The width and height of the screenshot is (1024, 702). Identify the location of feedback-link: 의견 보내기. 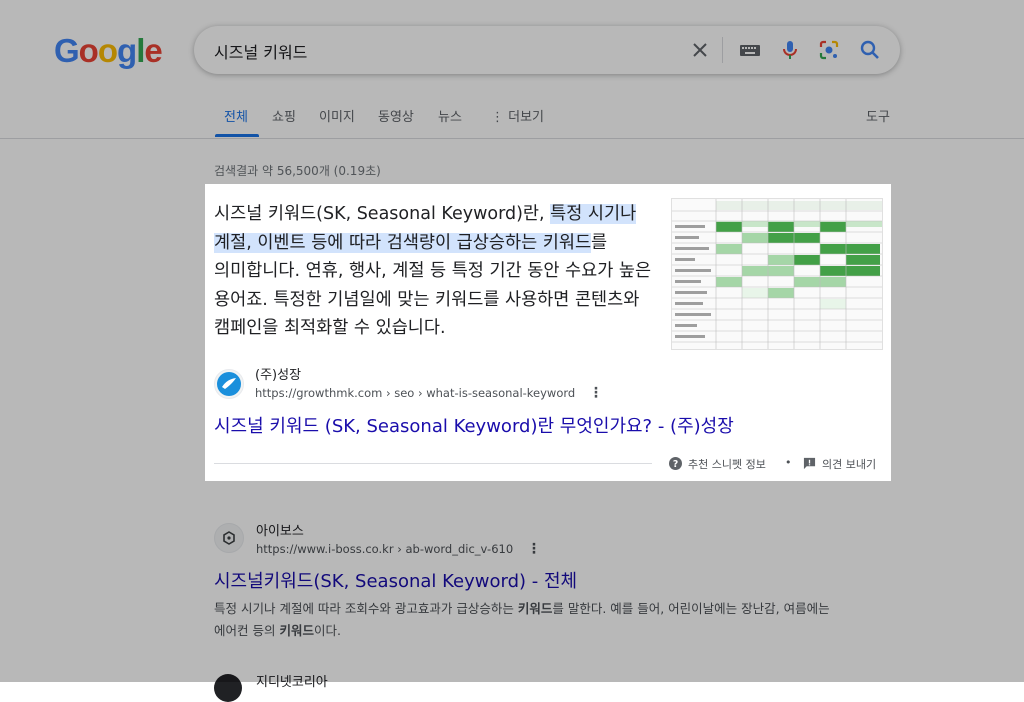
(839, 464).